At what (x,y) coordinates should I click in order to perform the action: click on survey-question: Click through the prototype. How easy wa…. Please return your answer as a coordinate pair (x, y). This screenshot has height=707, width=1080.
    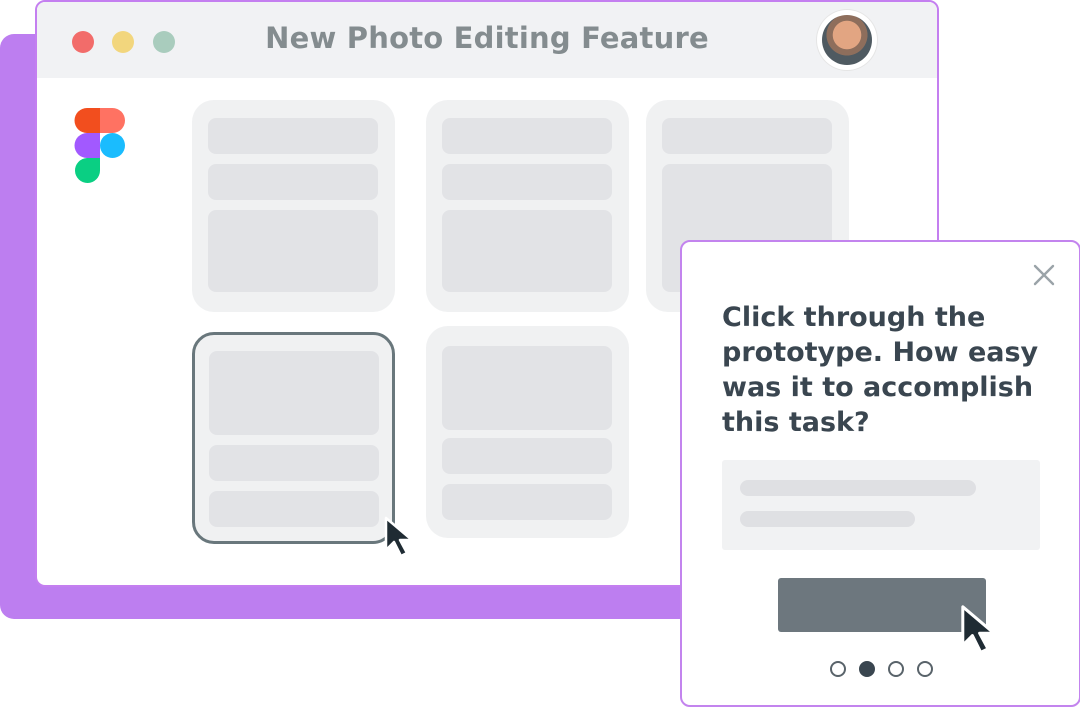
    Looking at the image, I should click on (880, 370).